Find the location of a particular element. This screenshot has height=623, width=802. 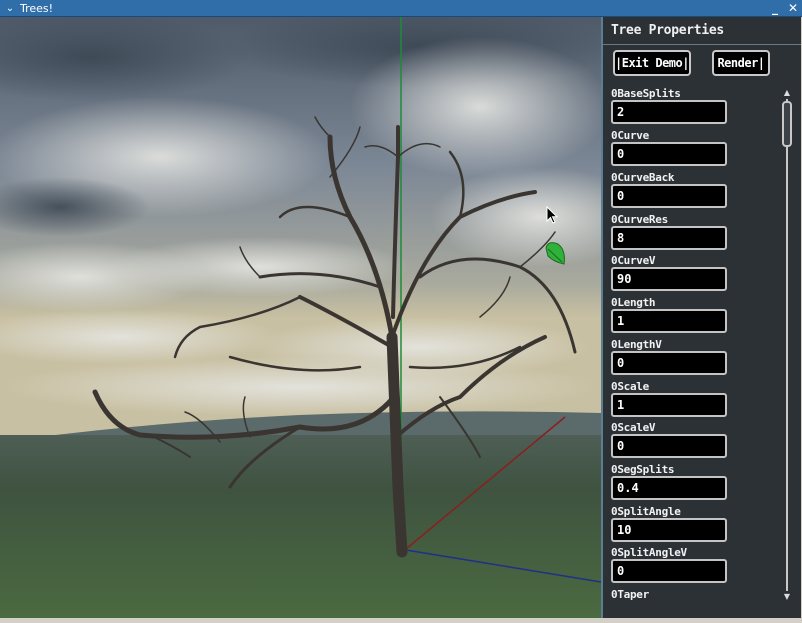

panel-divider is located at coordinates (702, 44).